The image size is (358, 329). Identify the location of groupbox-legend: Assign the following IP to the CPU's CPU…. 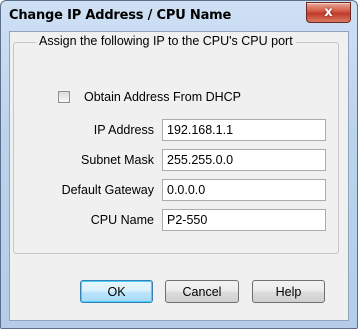
(166, 41).